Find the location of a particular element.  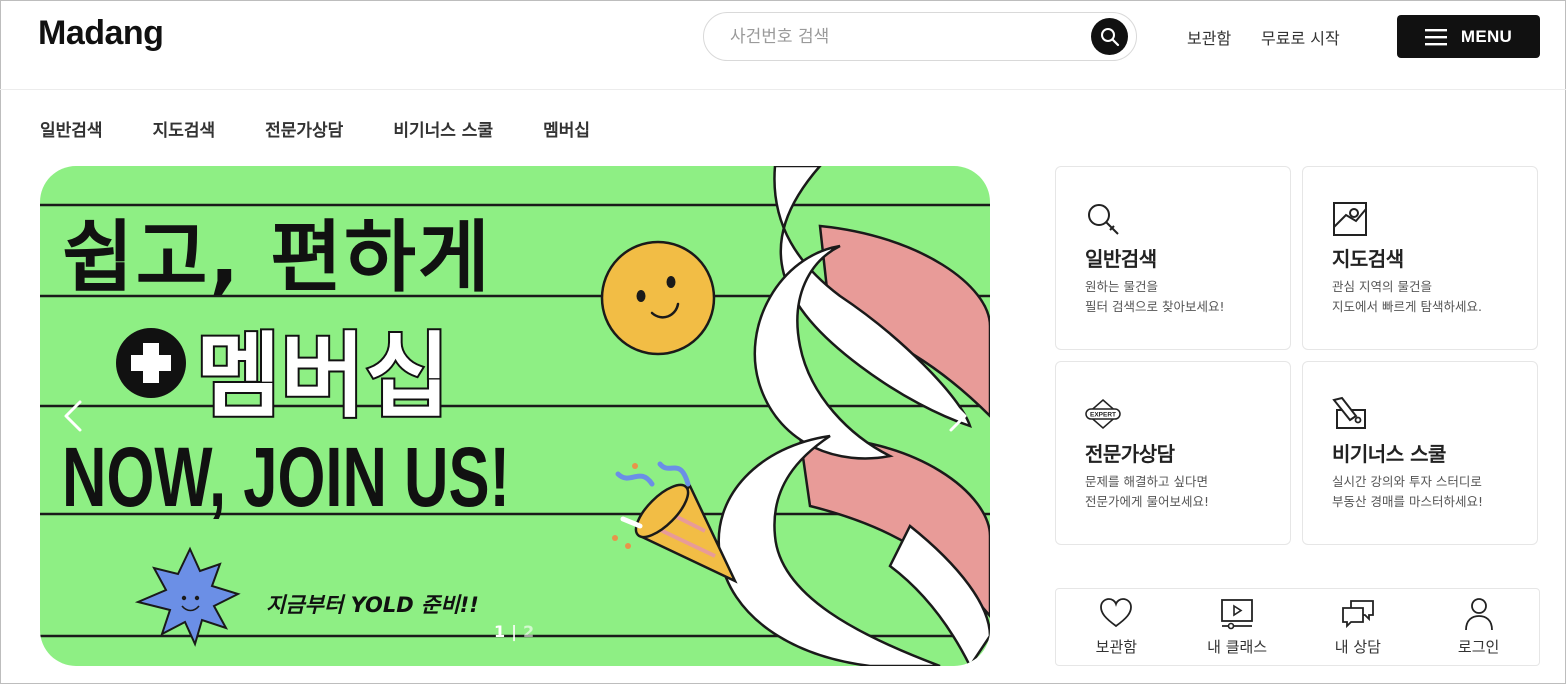

card-expert-consult: EXPERT 전문가상담 문제를 해결하고 싶다면 전문가에게 물어보세요! is located at coordinates (1173, 453).